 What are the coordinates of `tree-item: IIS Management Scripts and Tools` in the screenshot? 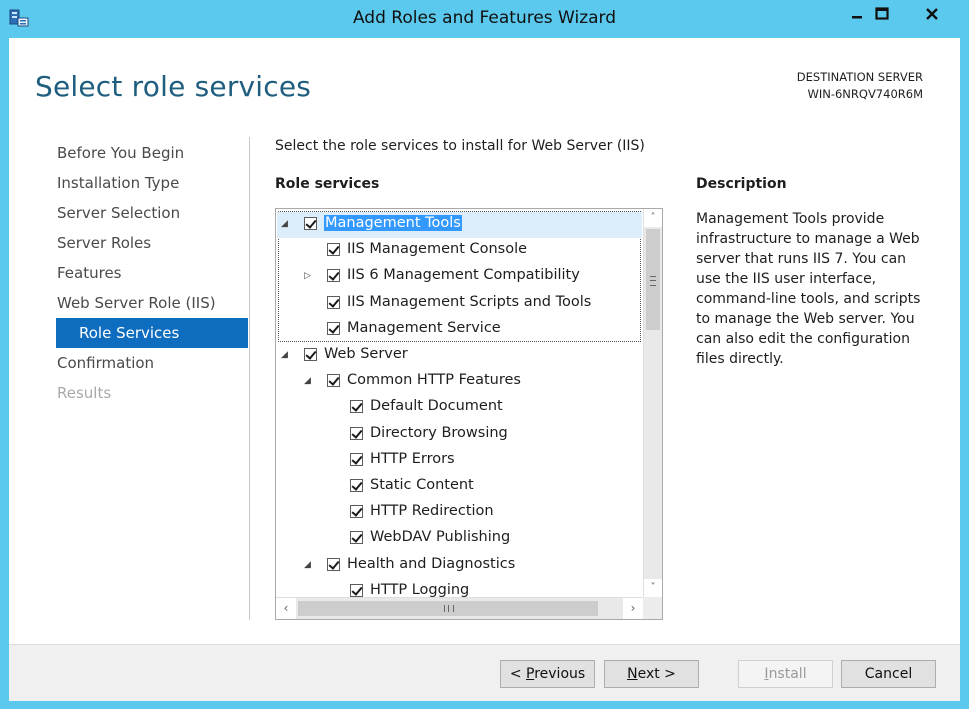 It's located at (459, 304).